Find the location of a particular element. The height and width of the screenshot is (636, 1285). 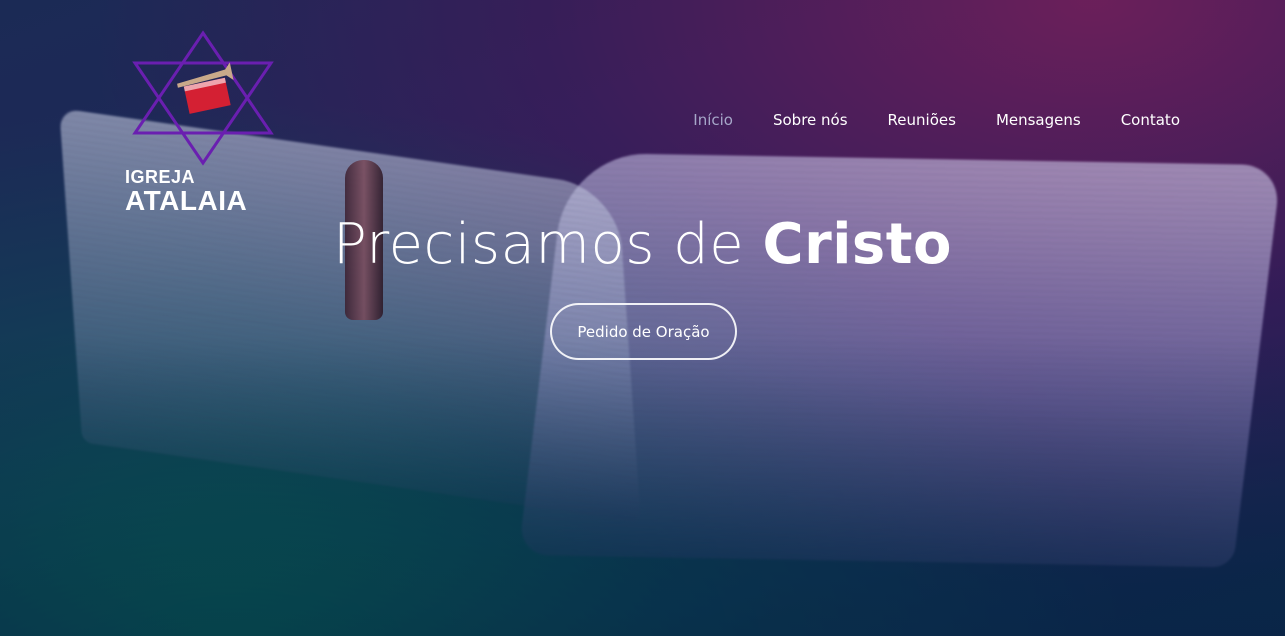

hero-title: Precisamos de Cristo is located at coordinates (642, 244).